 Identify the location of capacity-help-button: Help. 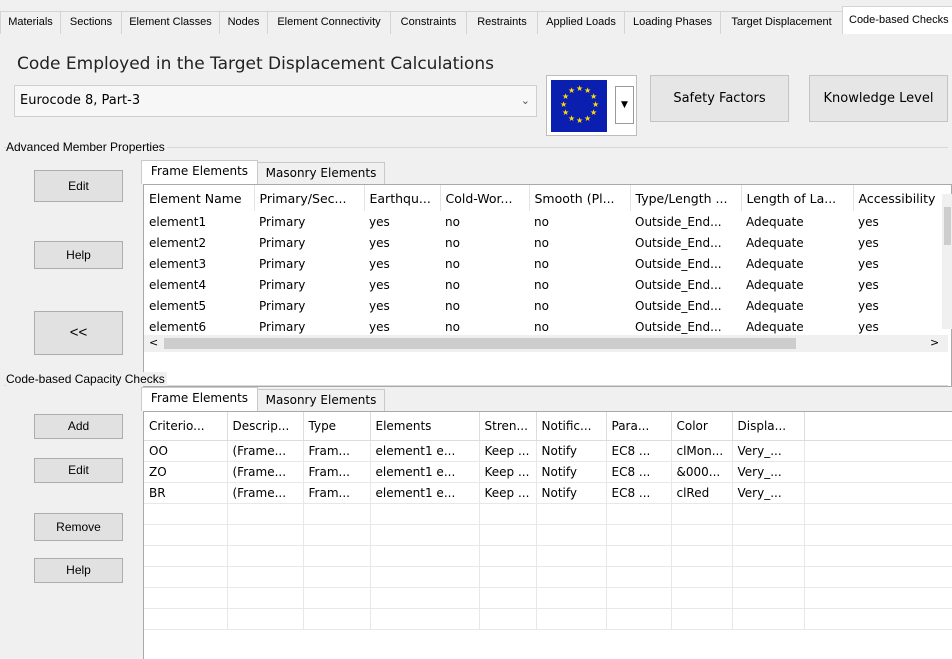
(78, 570).